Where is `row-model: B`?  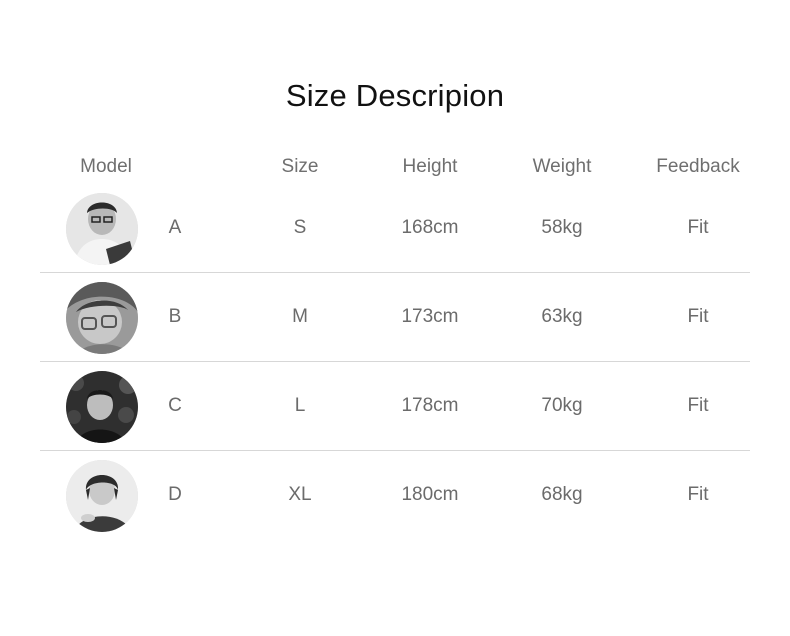 row-model: B is located at coordinates (175, 316).